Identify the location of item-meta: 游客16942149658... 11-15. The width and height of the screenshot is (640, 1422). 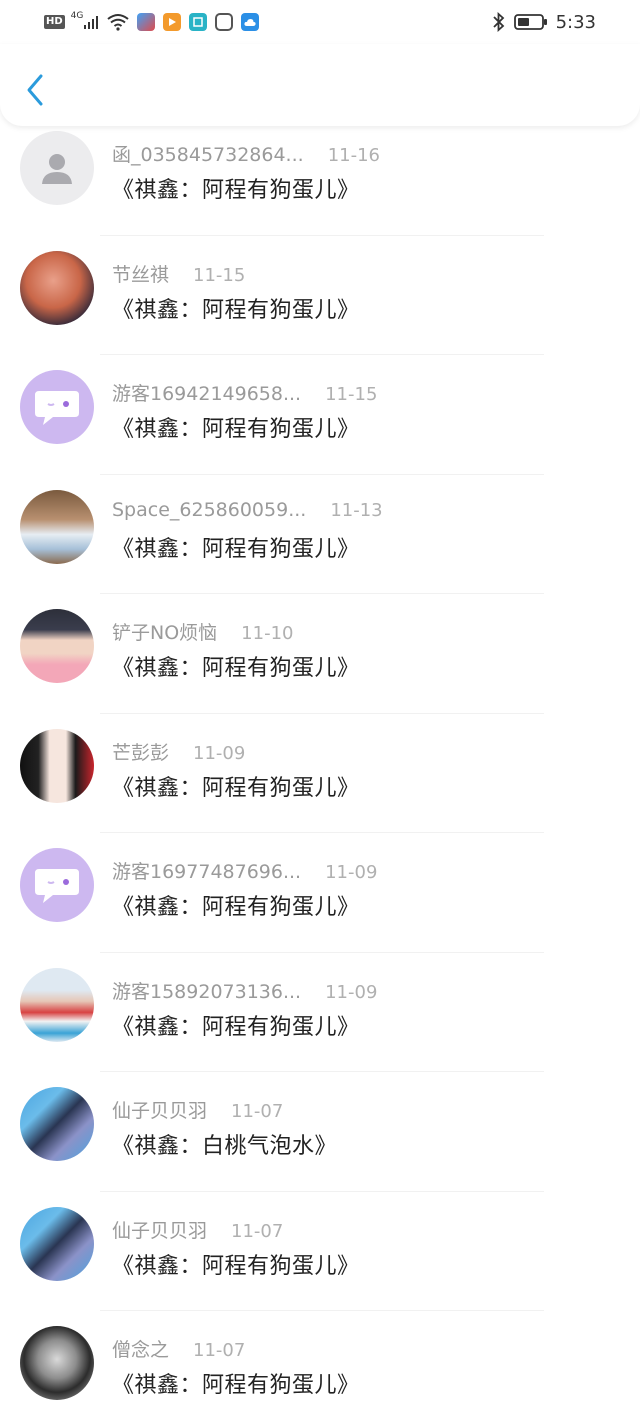
(244, 392).